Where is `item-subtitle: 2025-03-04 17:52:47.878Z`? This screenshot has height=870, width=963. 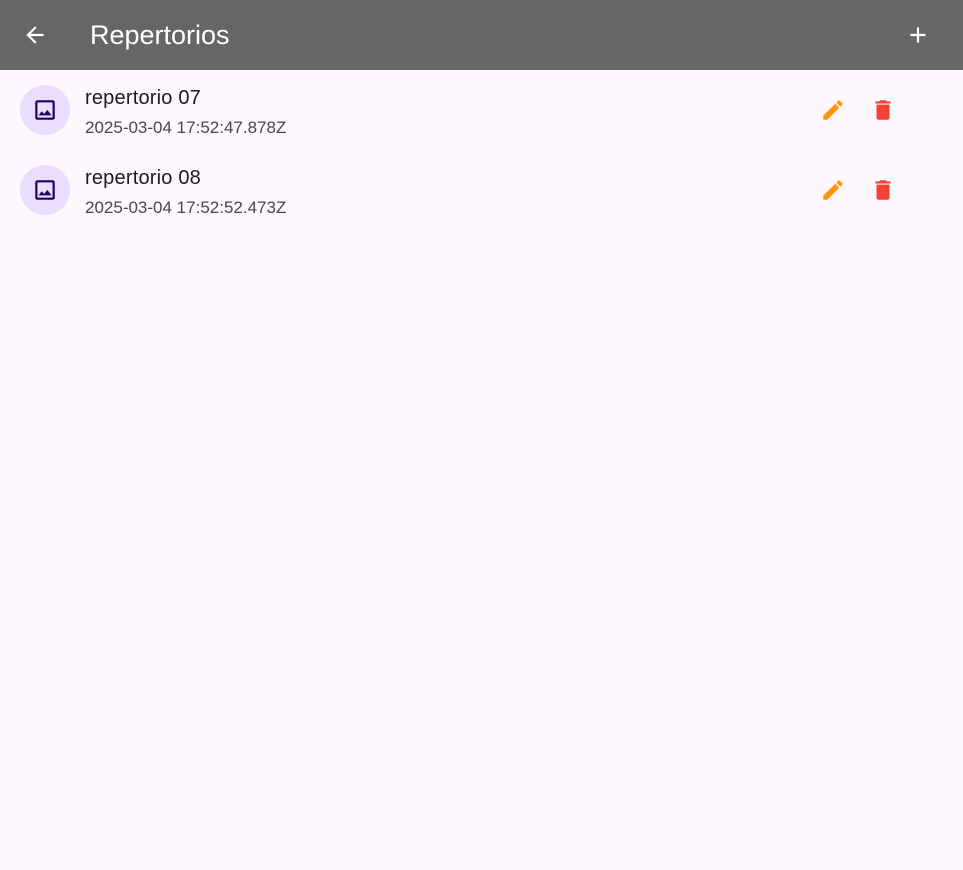 item-subtitle: 2025-03-04 17:52:47.878Z is located at coordinates (186, 127).